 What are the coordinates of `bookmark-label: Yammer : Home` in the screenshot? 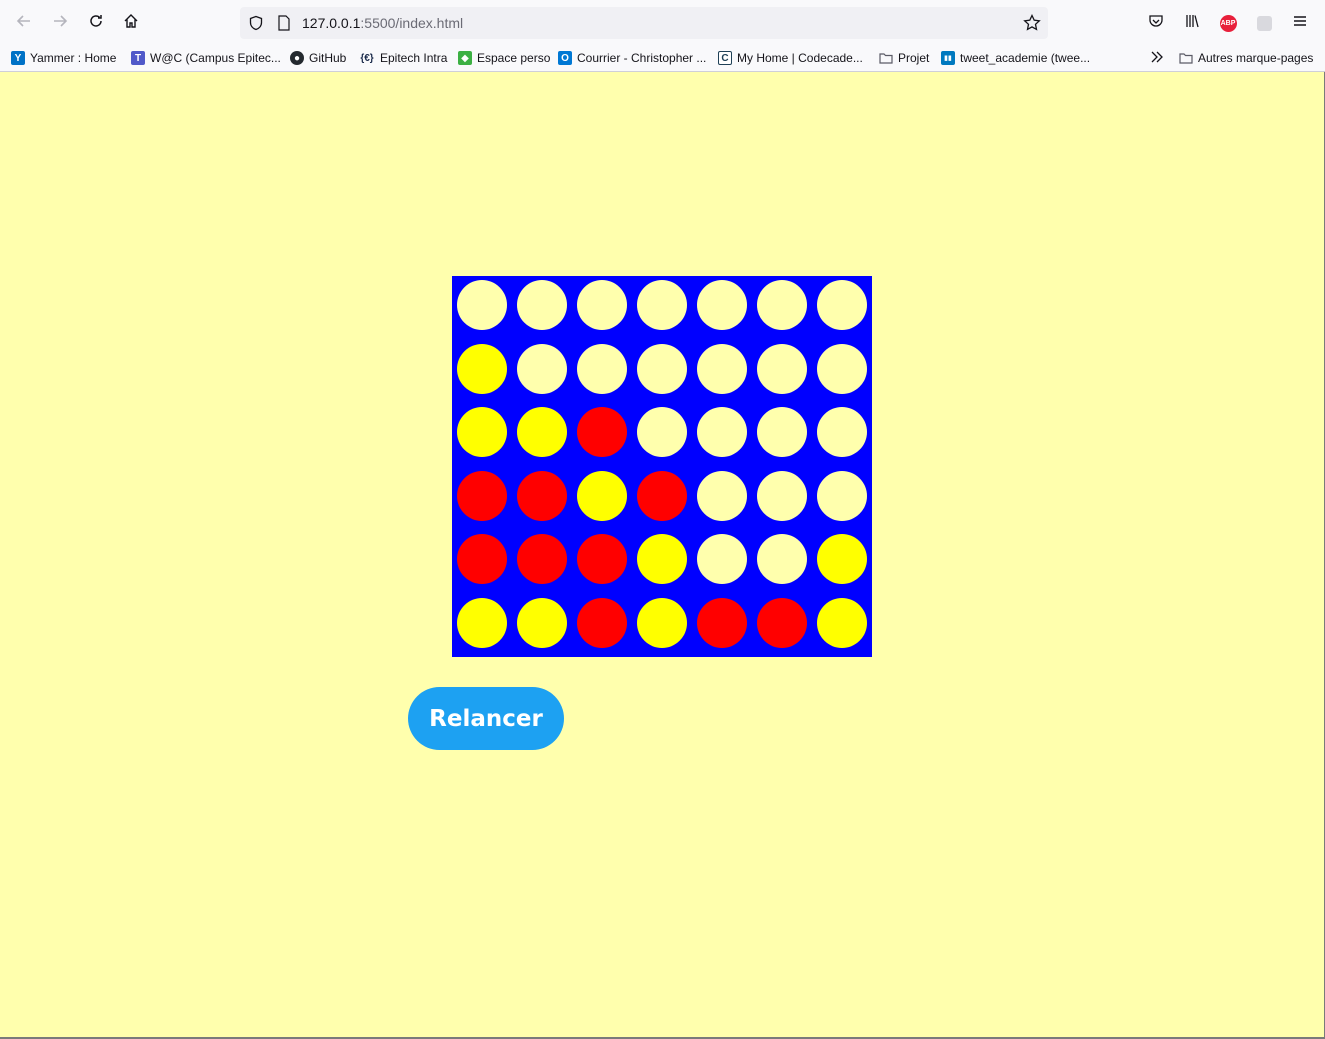 It's located at (73, 58).